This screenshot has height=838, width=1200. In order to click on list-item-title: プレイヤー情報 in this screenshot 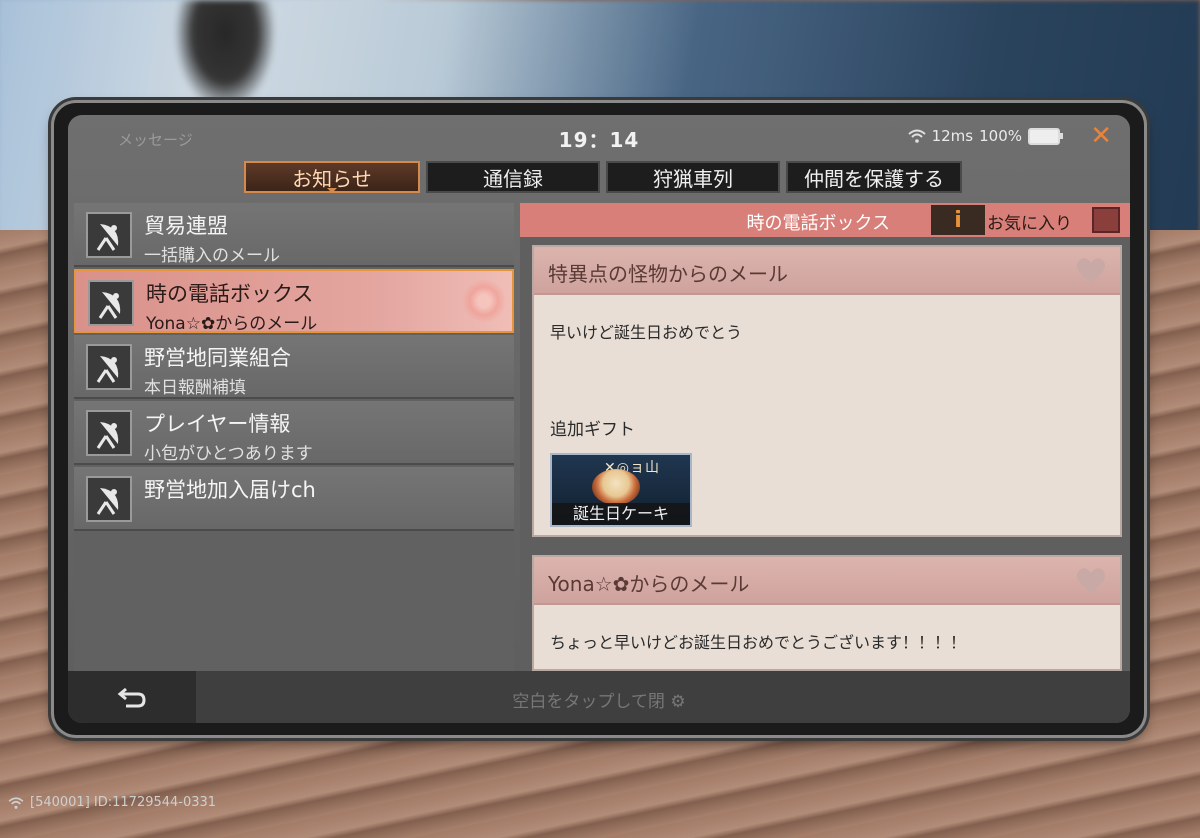, I will do `click(217, 424)`.